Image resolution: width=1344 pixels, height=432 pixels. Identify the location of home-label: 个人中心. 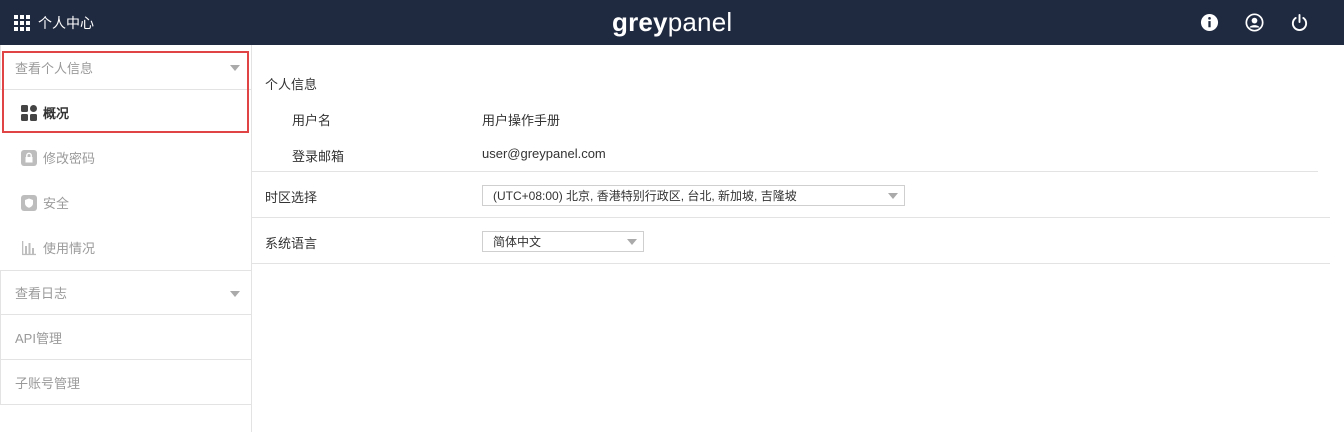
(66, 22).